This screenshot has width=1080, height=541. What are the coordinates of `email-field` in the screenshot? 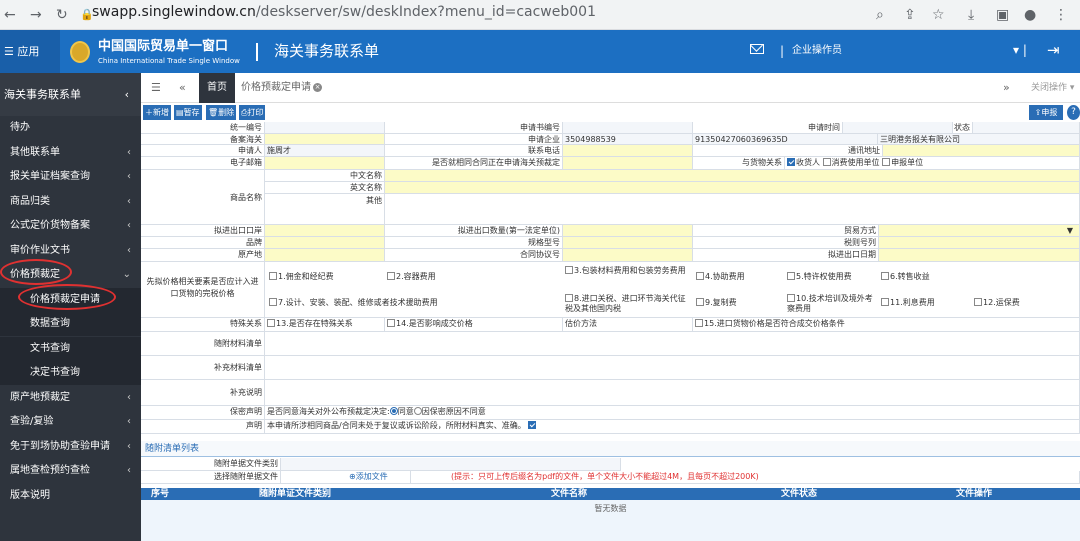 It's located at (325, 163).